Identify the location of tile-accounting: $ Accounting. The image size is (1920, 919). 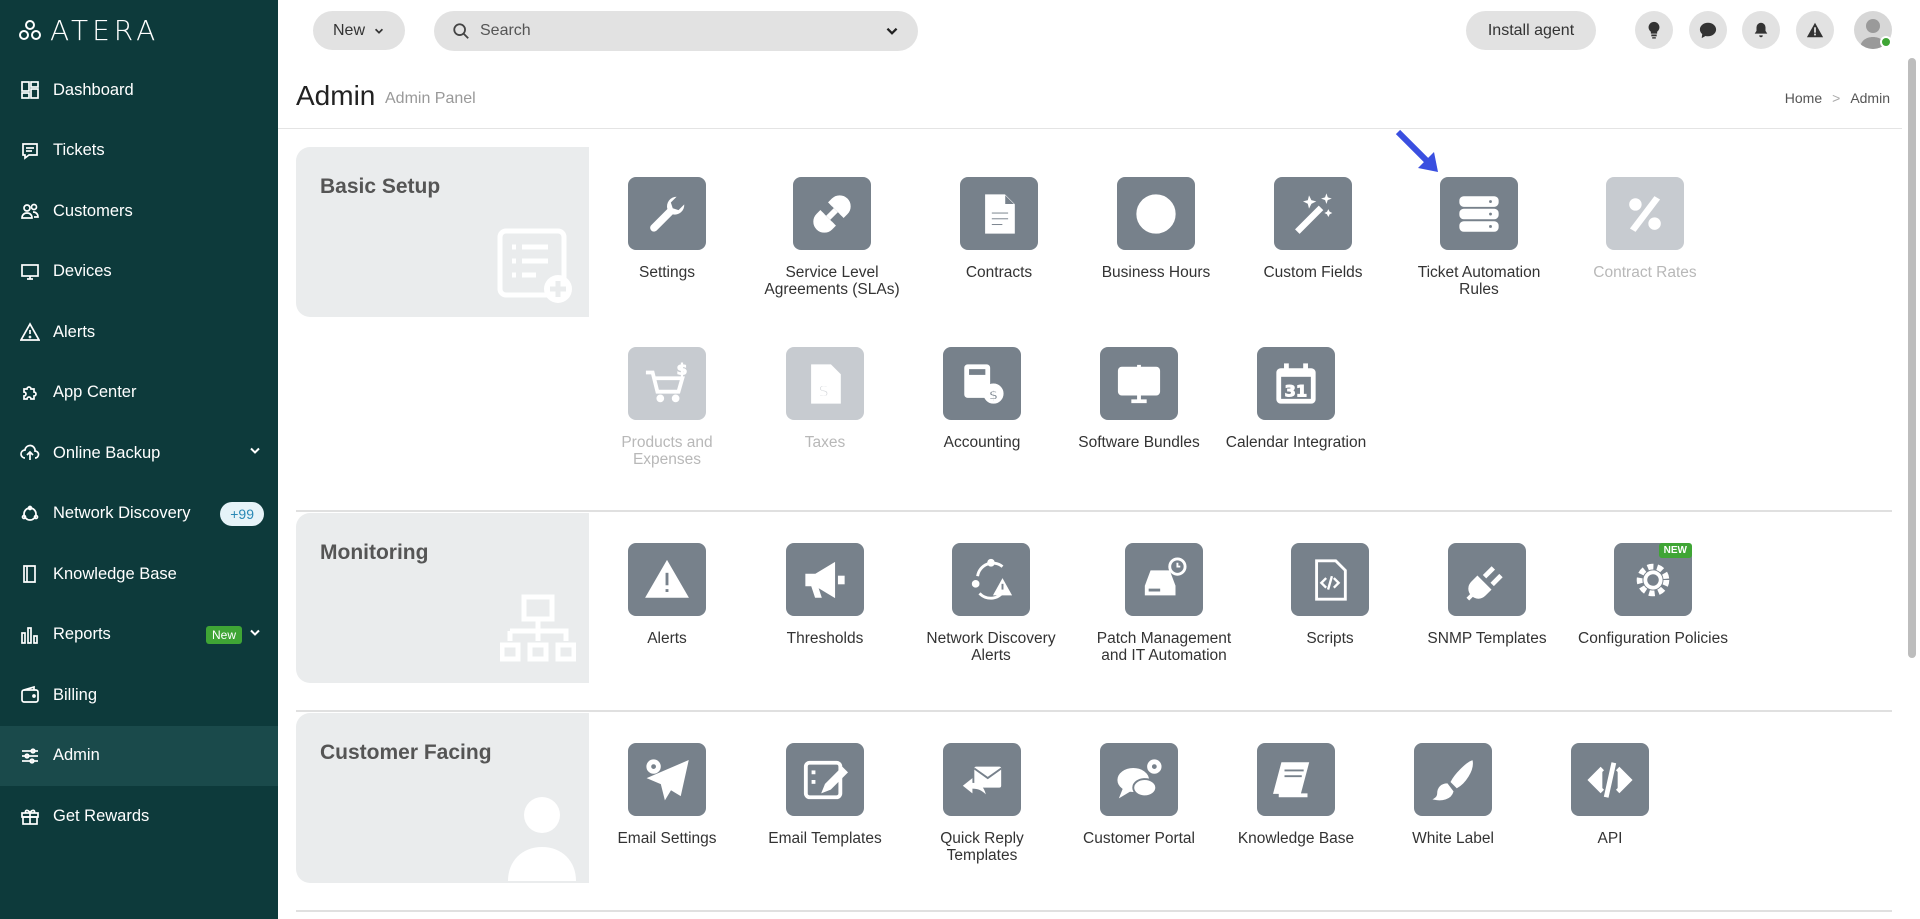
(982, 399).